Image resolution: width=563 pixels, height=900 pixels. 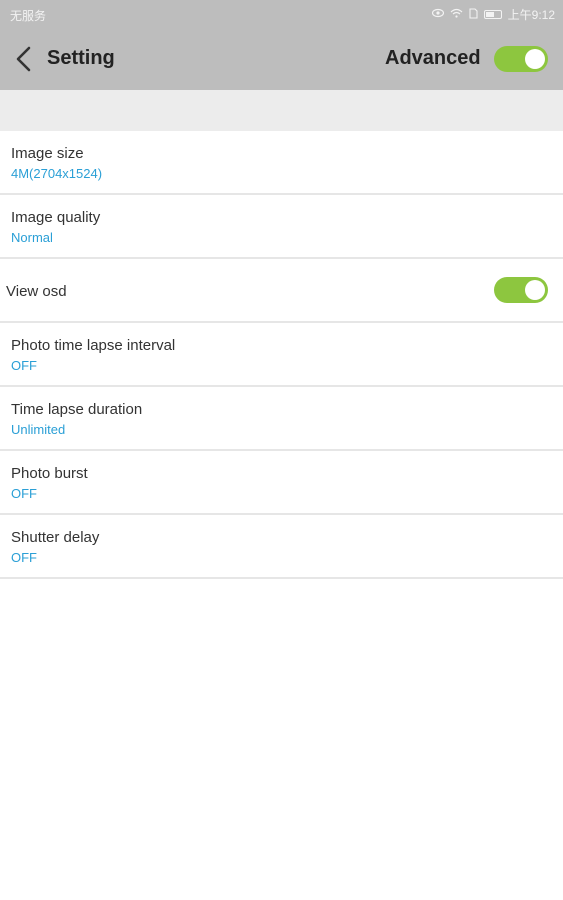 I want to click on setting-value: 4M(2704x1524), so click(x=57, y=173).